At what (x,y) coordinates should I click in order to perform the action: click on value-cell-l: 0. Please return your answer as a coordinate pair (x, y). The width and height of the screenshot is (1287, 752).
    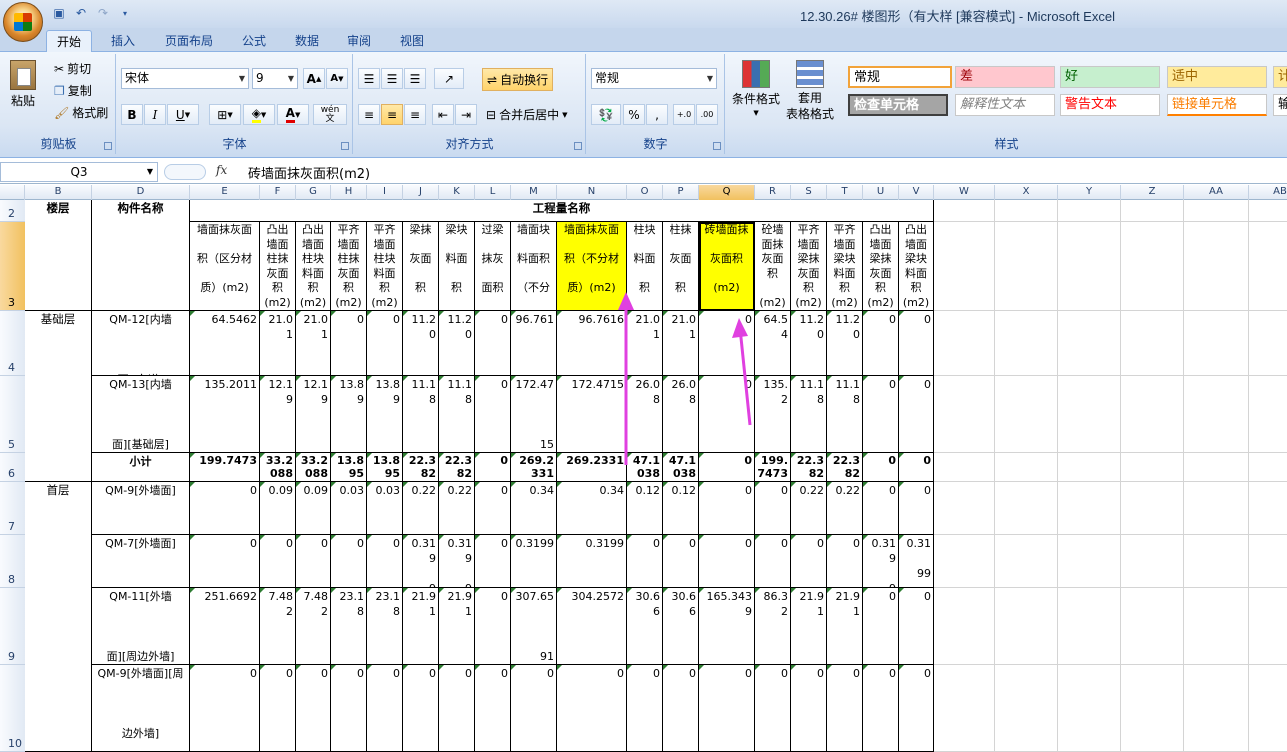
    Looking at the image, I should click on (493, 414).